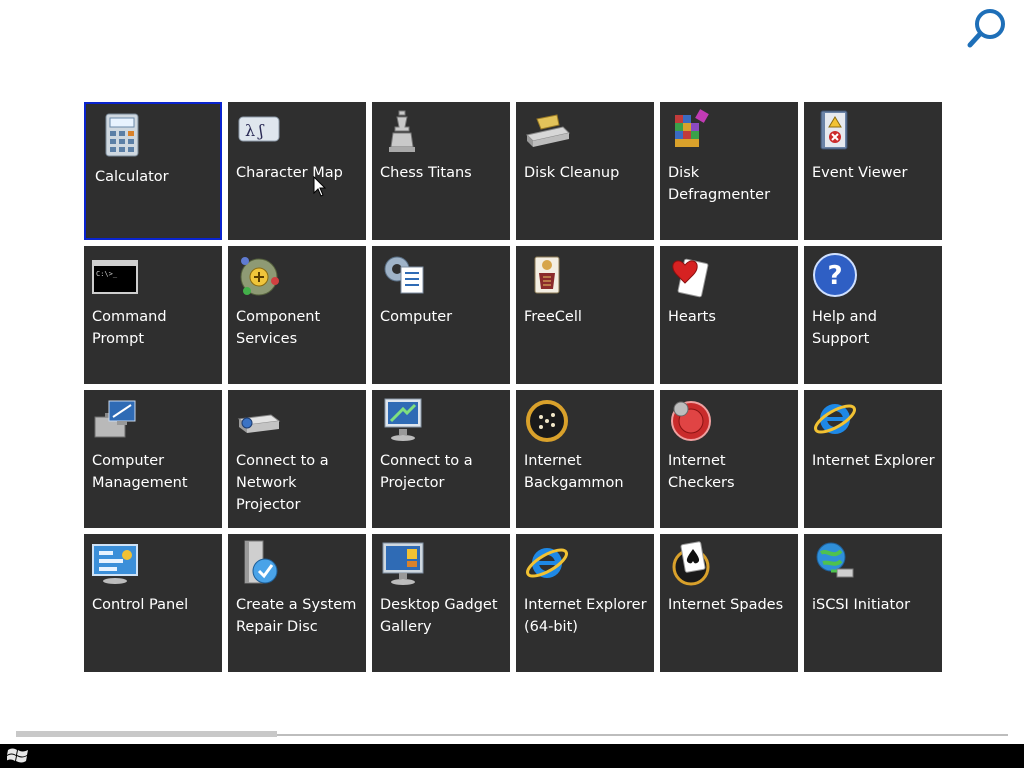  I want to click on tile-label: Calculator, so click(132, 177).